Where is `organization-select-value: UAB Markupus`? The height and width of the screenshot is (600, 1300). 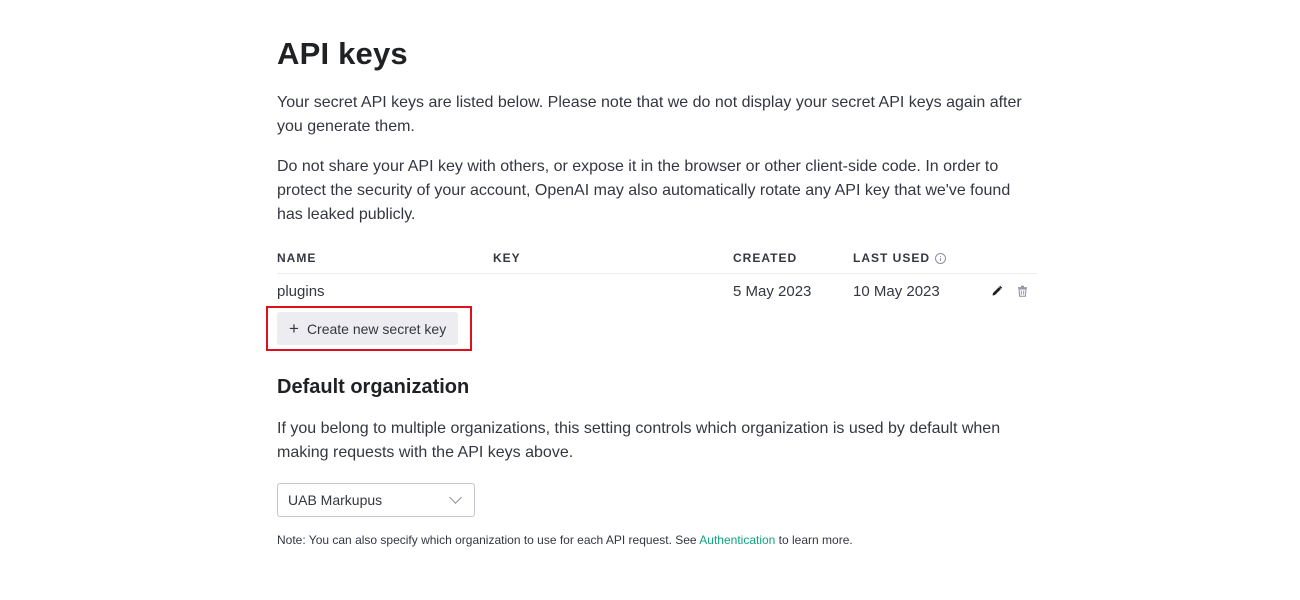
organization-select-value: UAB Markupus is located at coordinates (335, 500).